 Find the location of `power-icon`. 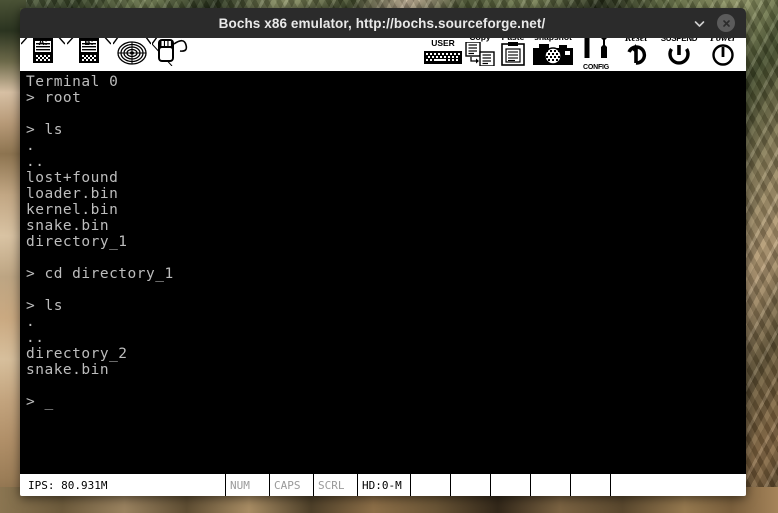

power-icon is located at coordinates (723, 57).